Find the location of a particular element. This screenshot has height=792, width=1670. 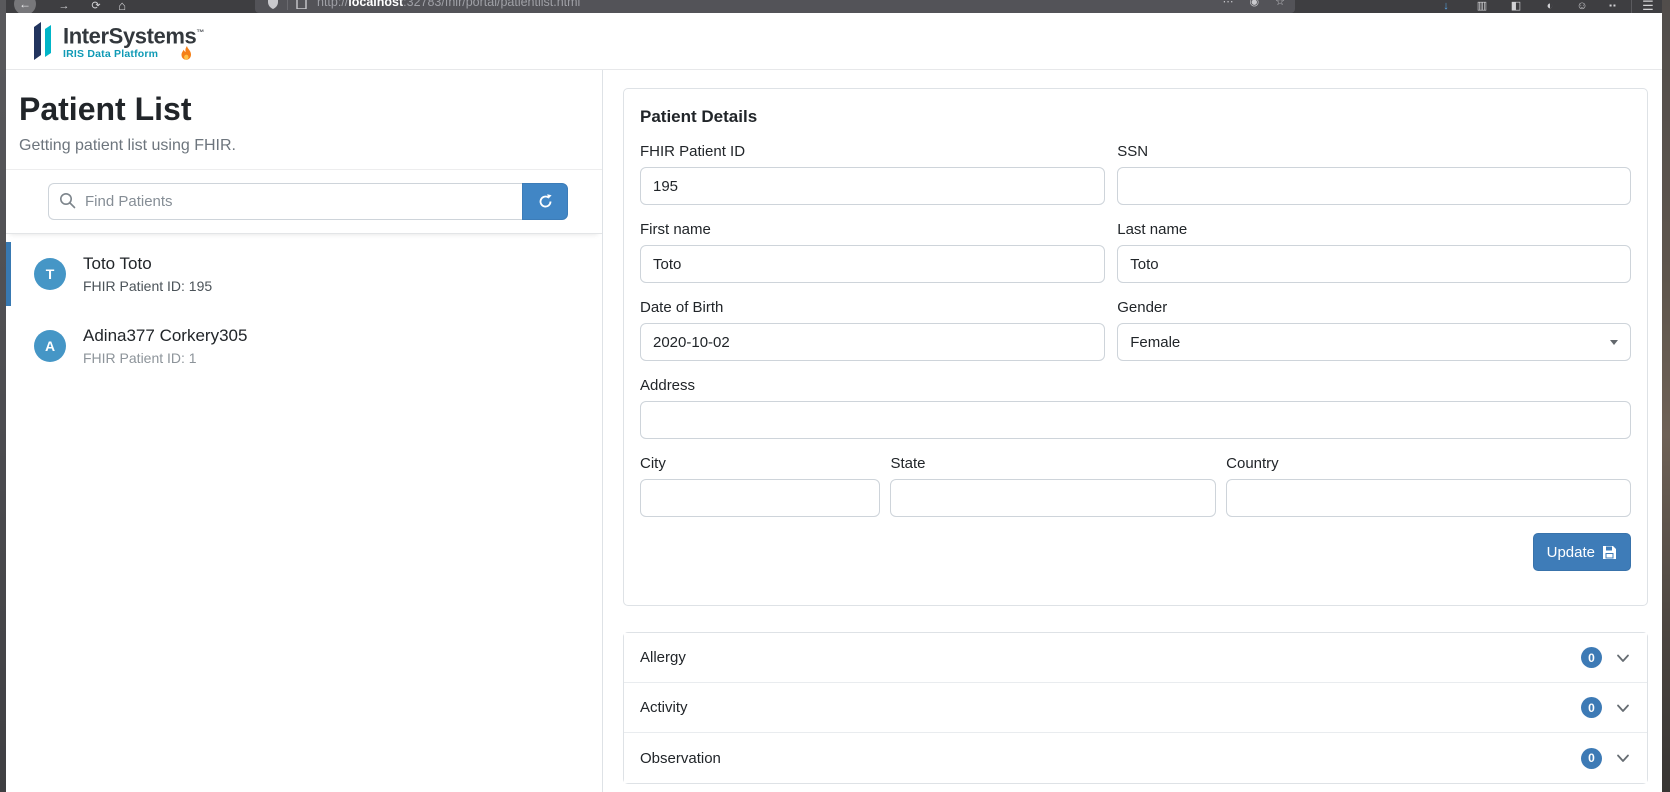

url-protocol: http:// is located at coordinates (333, 4).